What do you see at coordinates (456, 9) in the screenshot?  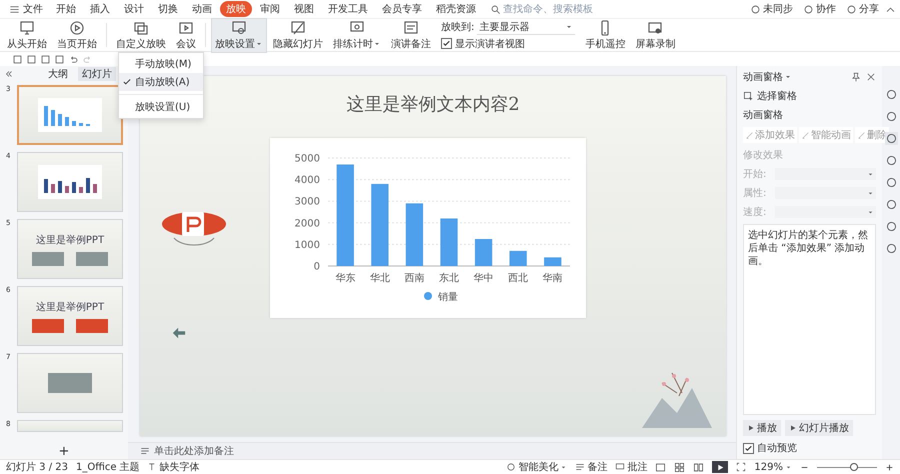 I see `menu-tab: 稻壳资源` at bounding box center [456, 9].